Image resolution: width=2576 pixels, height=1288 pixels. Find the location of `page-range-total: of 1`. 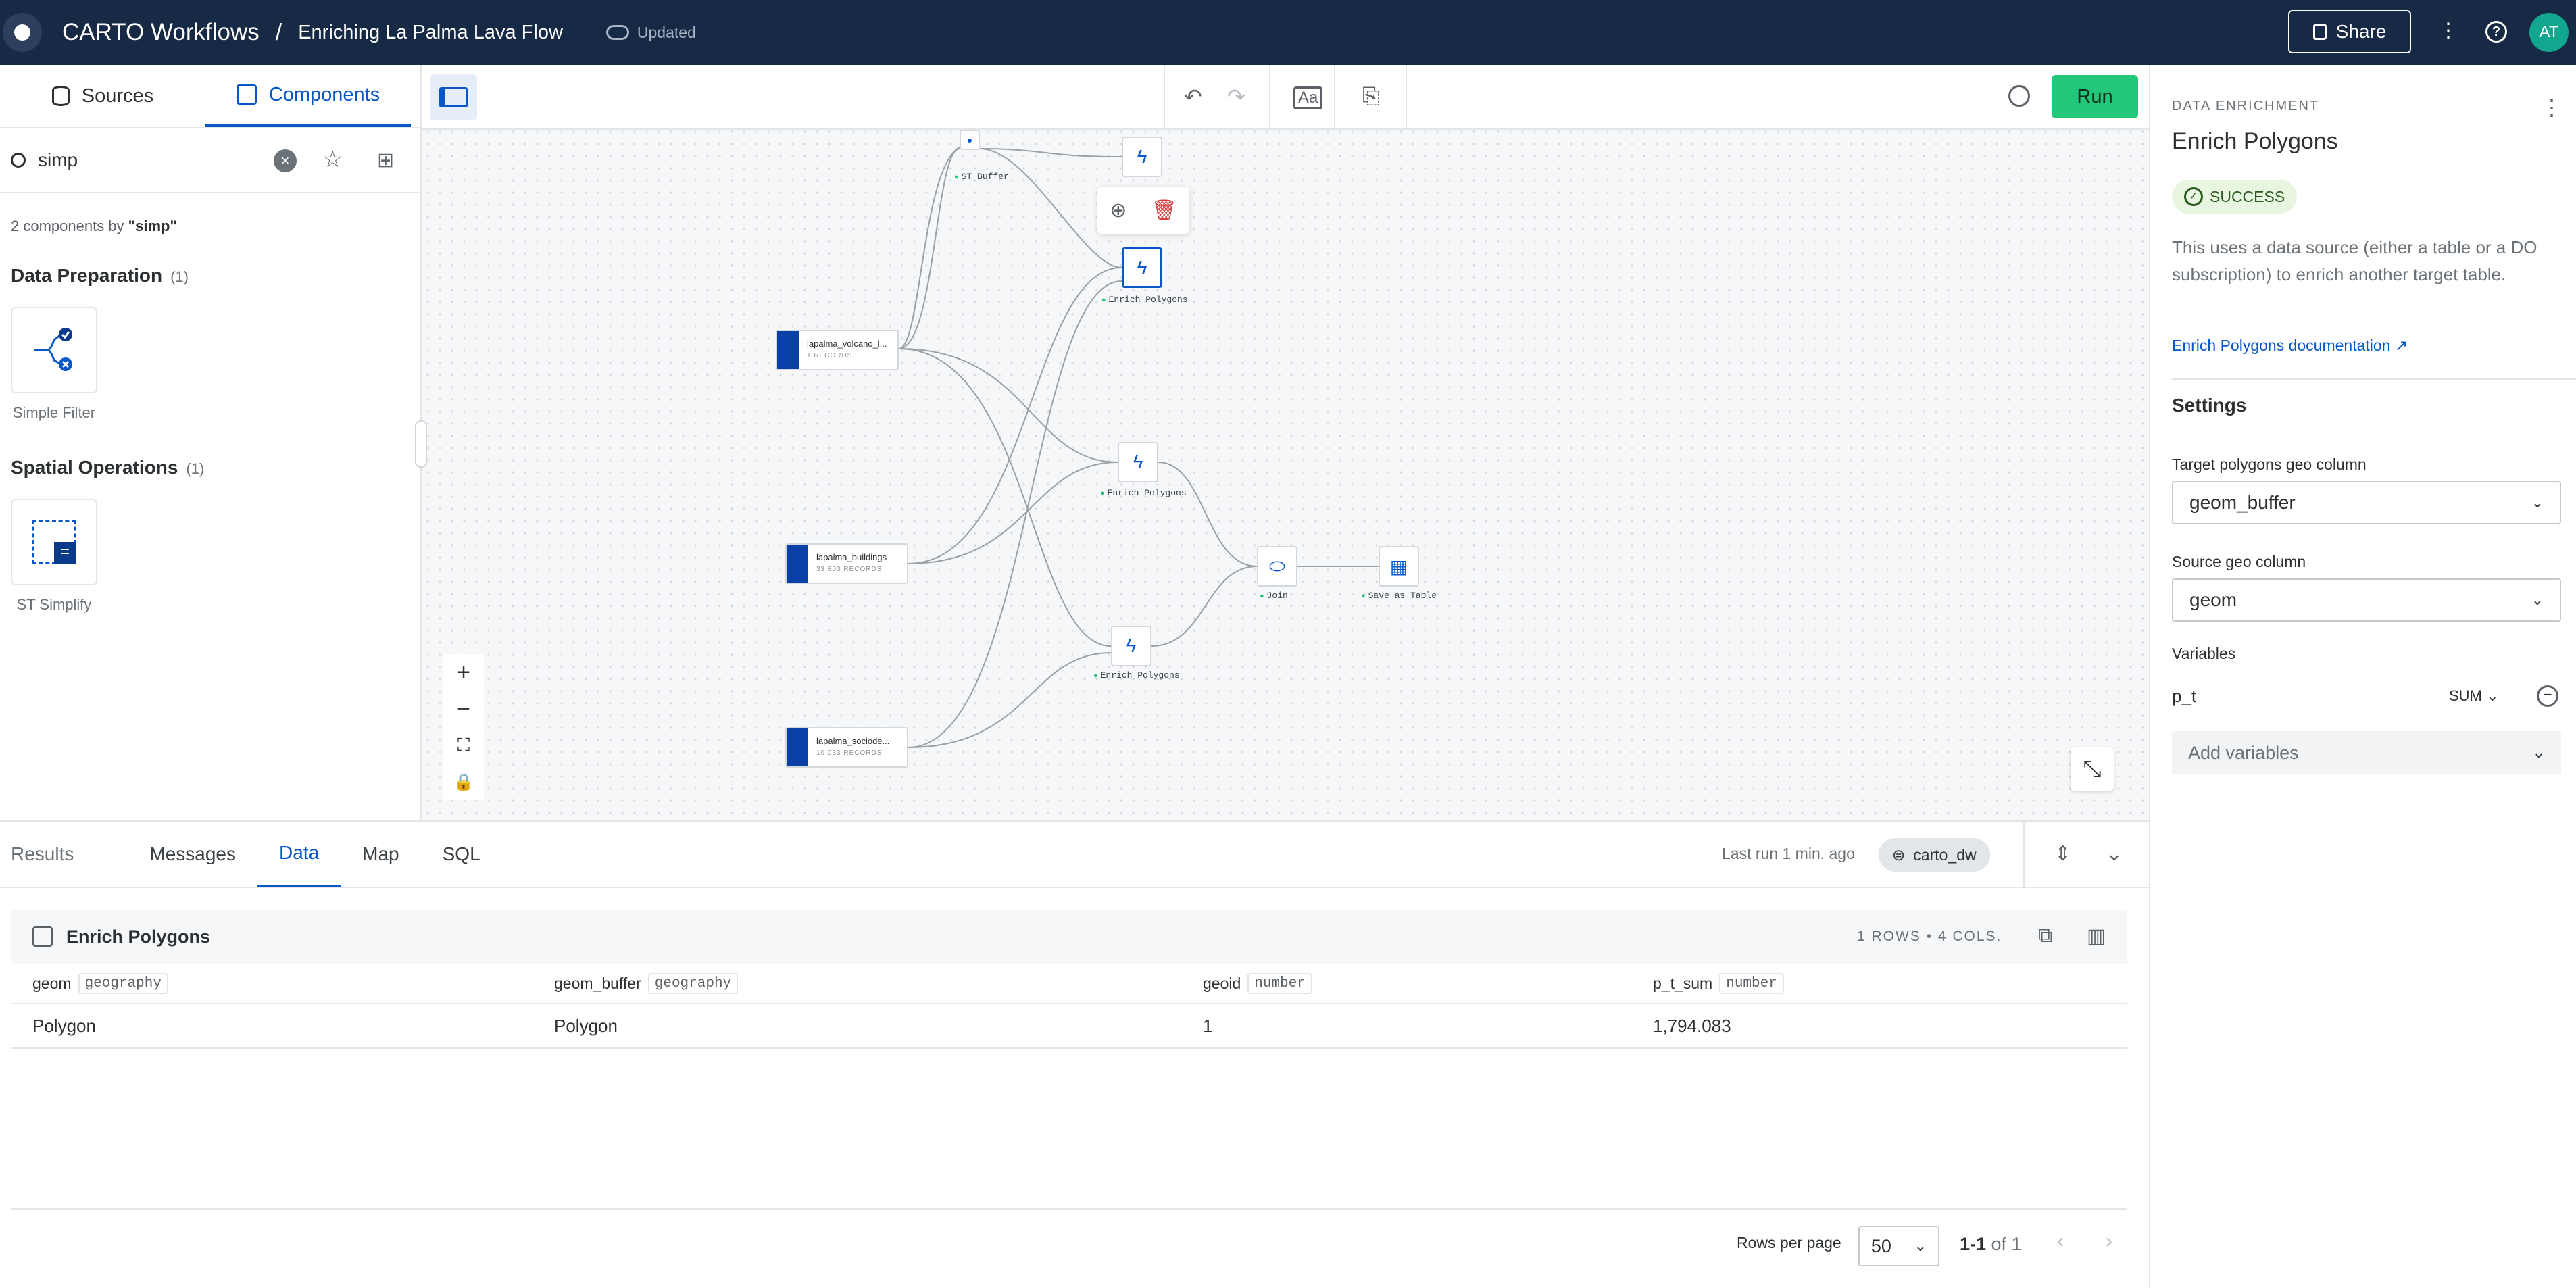

page-range-total: of 1 is located at coordinates (2004, 1244).